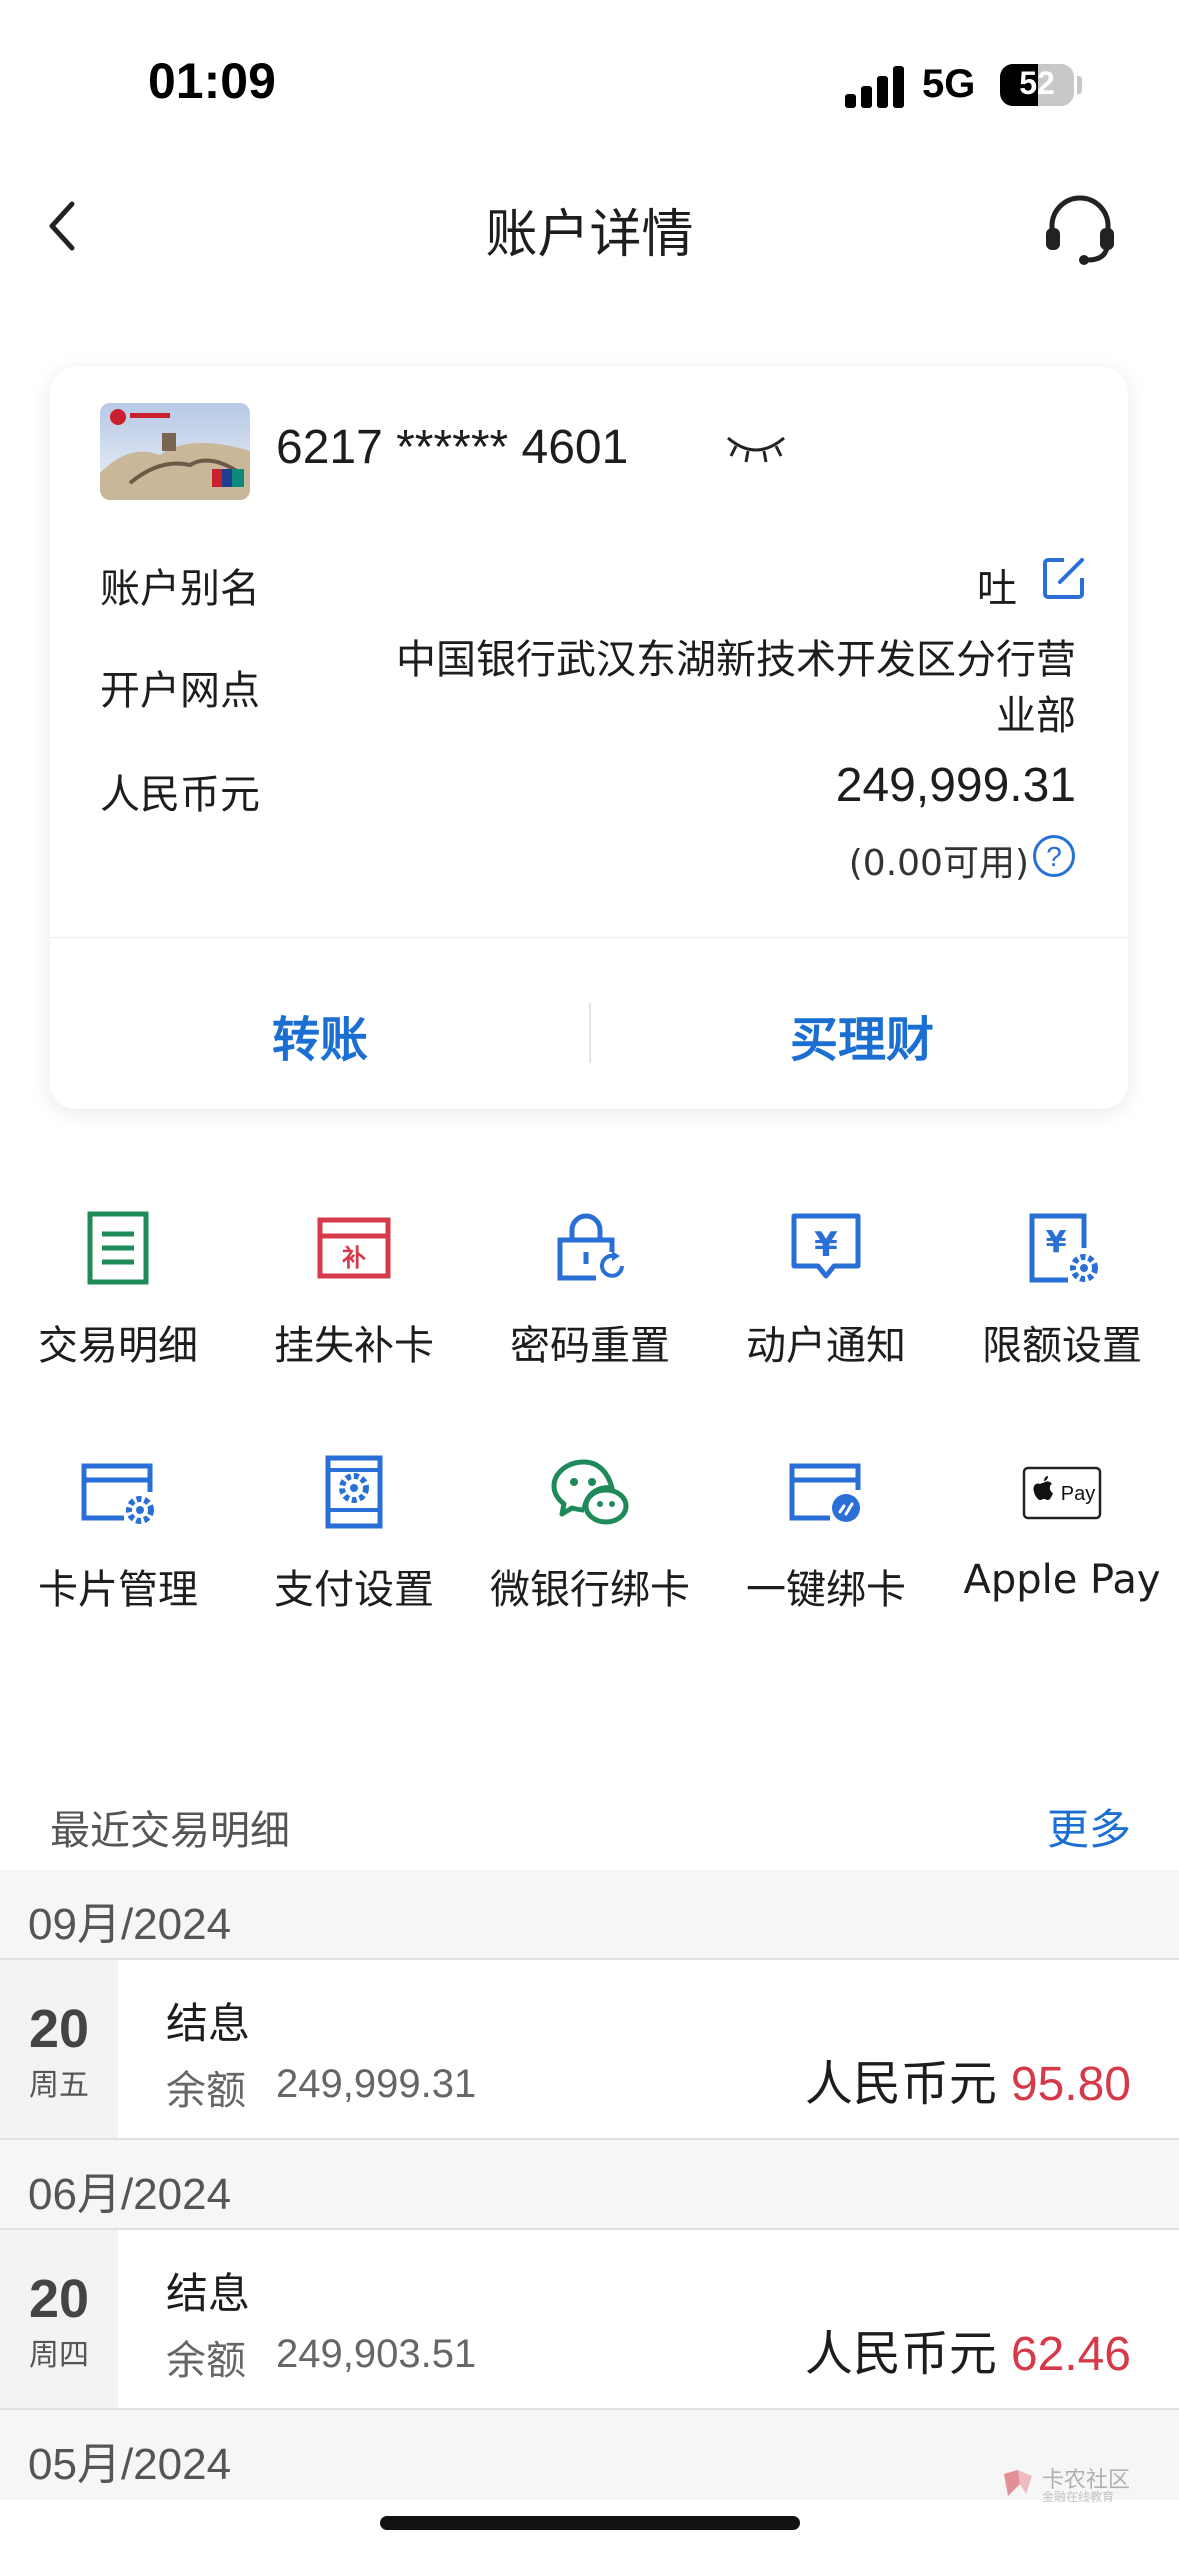 This screenshot has height=2556, width=1179. What do you see at coordinates (175, 451) in the screenshot?
I see `bank-card-image` at bounding box center [175, 451].